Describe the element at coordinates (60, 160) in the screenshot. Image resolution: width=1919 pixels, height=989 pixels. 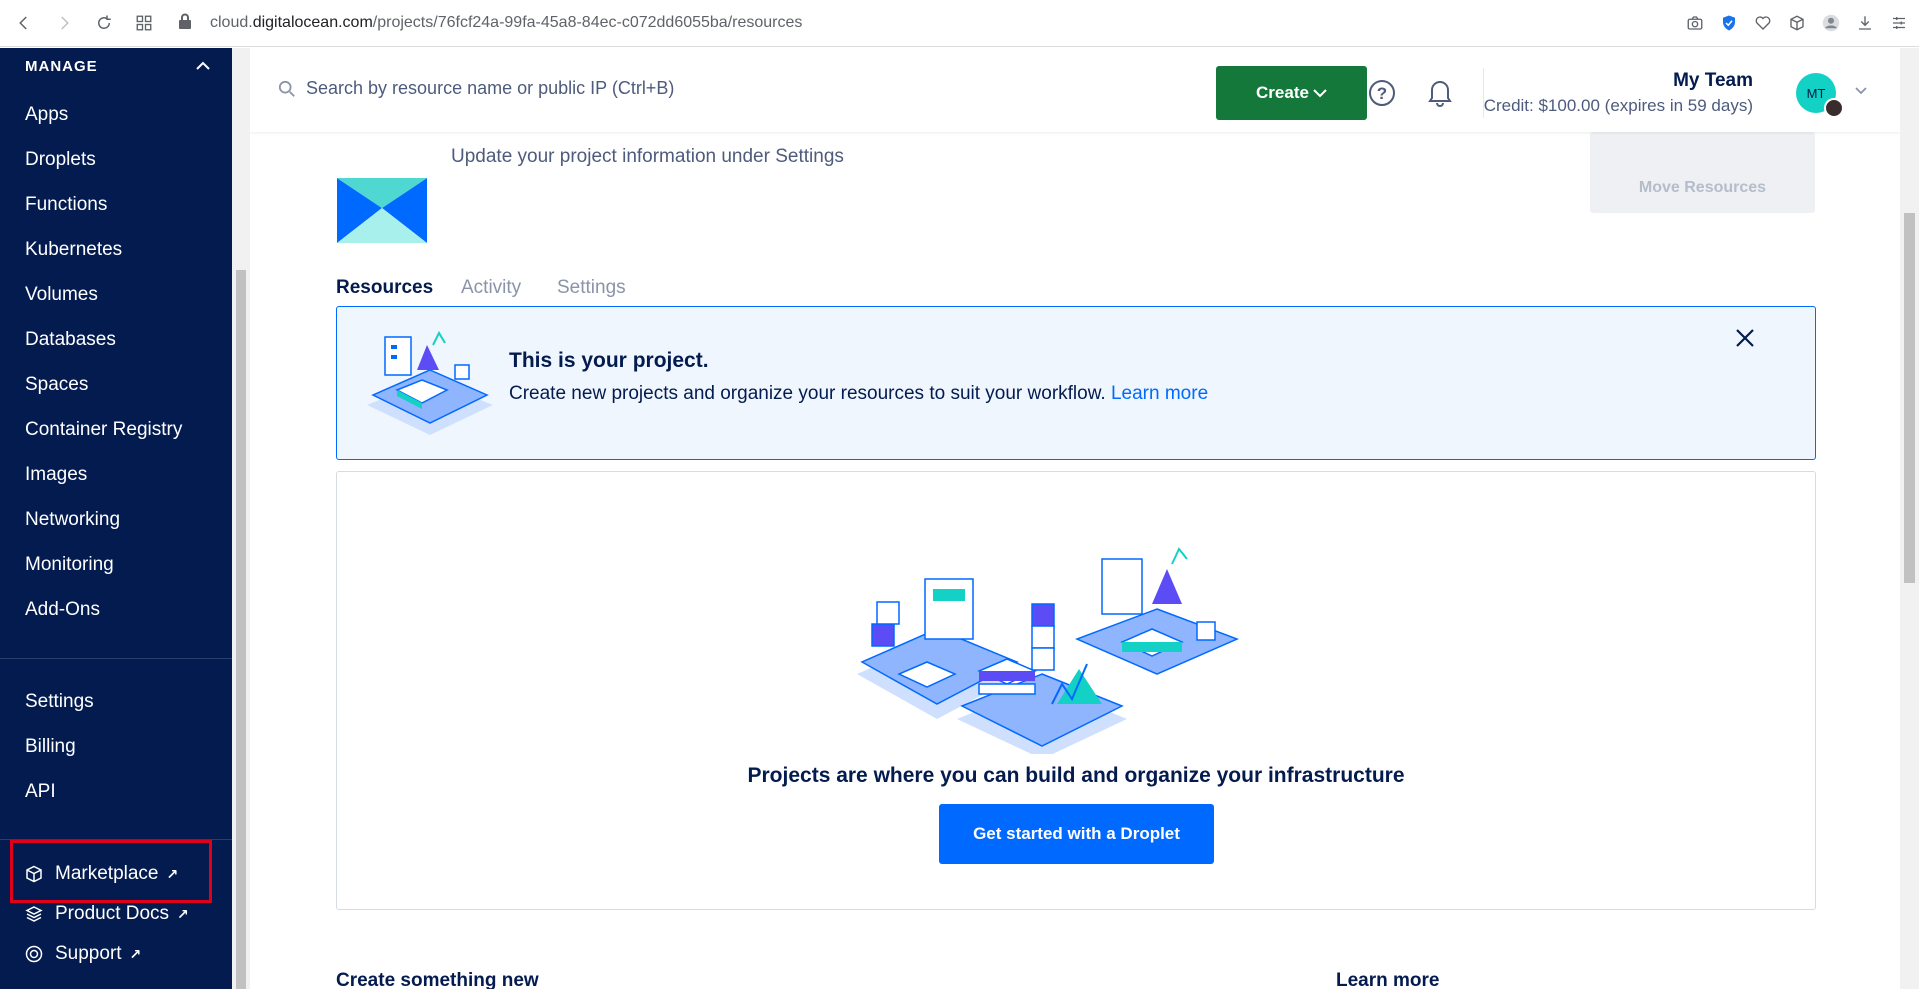
I see `sidebar-item-droplets: Droplets` at that location.